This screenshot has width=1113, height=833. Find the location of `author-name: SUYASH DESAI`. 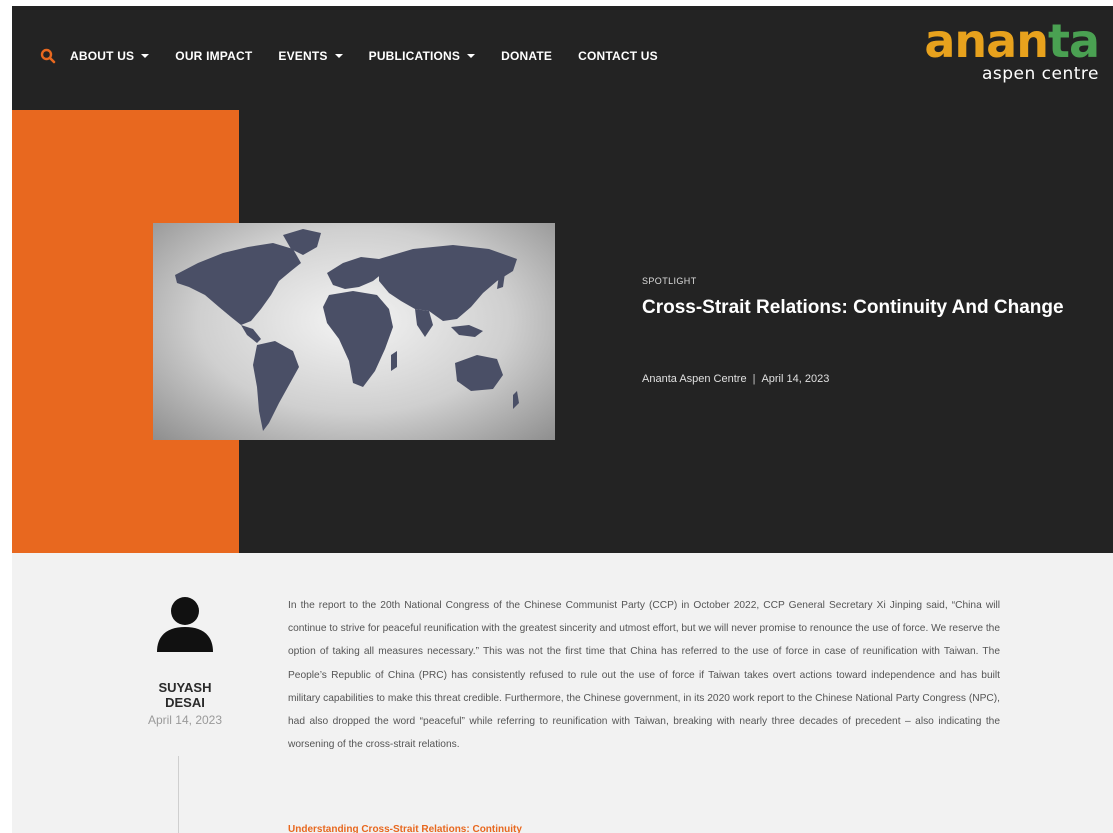

author-name: SUYASH DESAI is located at coordinates (185, 695).